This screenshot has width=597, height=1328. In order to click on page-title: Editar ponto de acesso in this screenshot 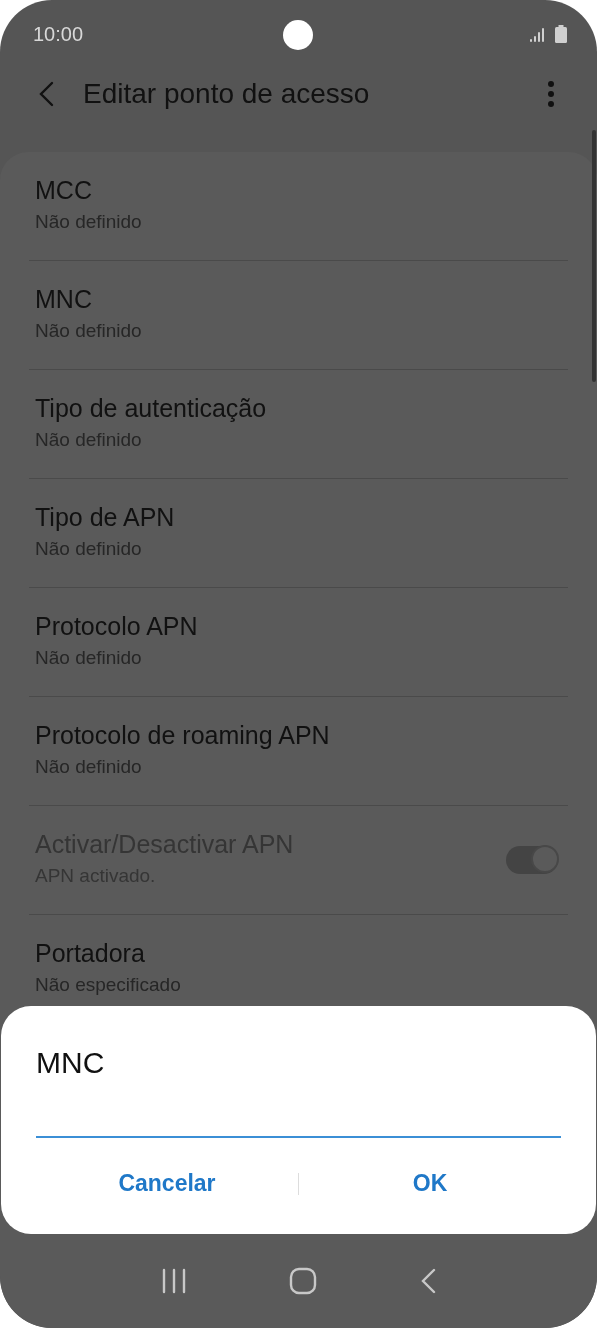, I will do `click(226, 94)`.